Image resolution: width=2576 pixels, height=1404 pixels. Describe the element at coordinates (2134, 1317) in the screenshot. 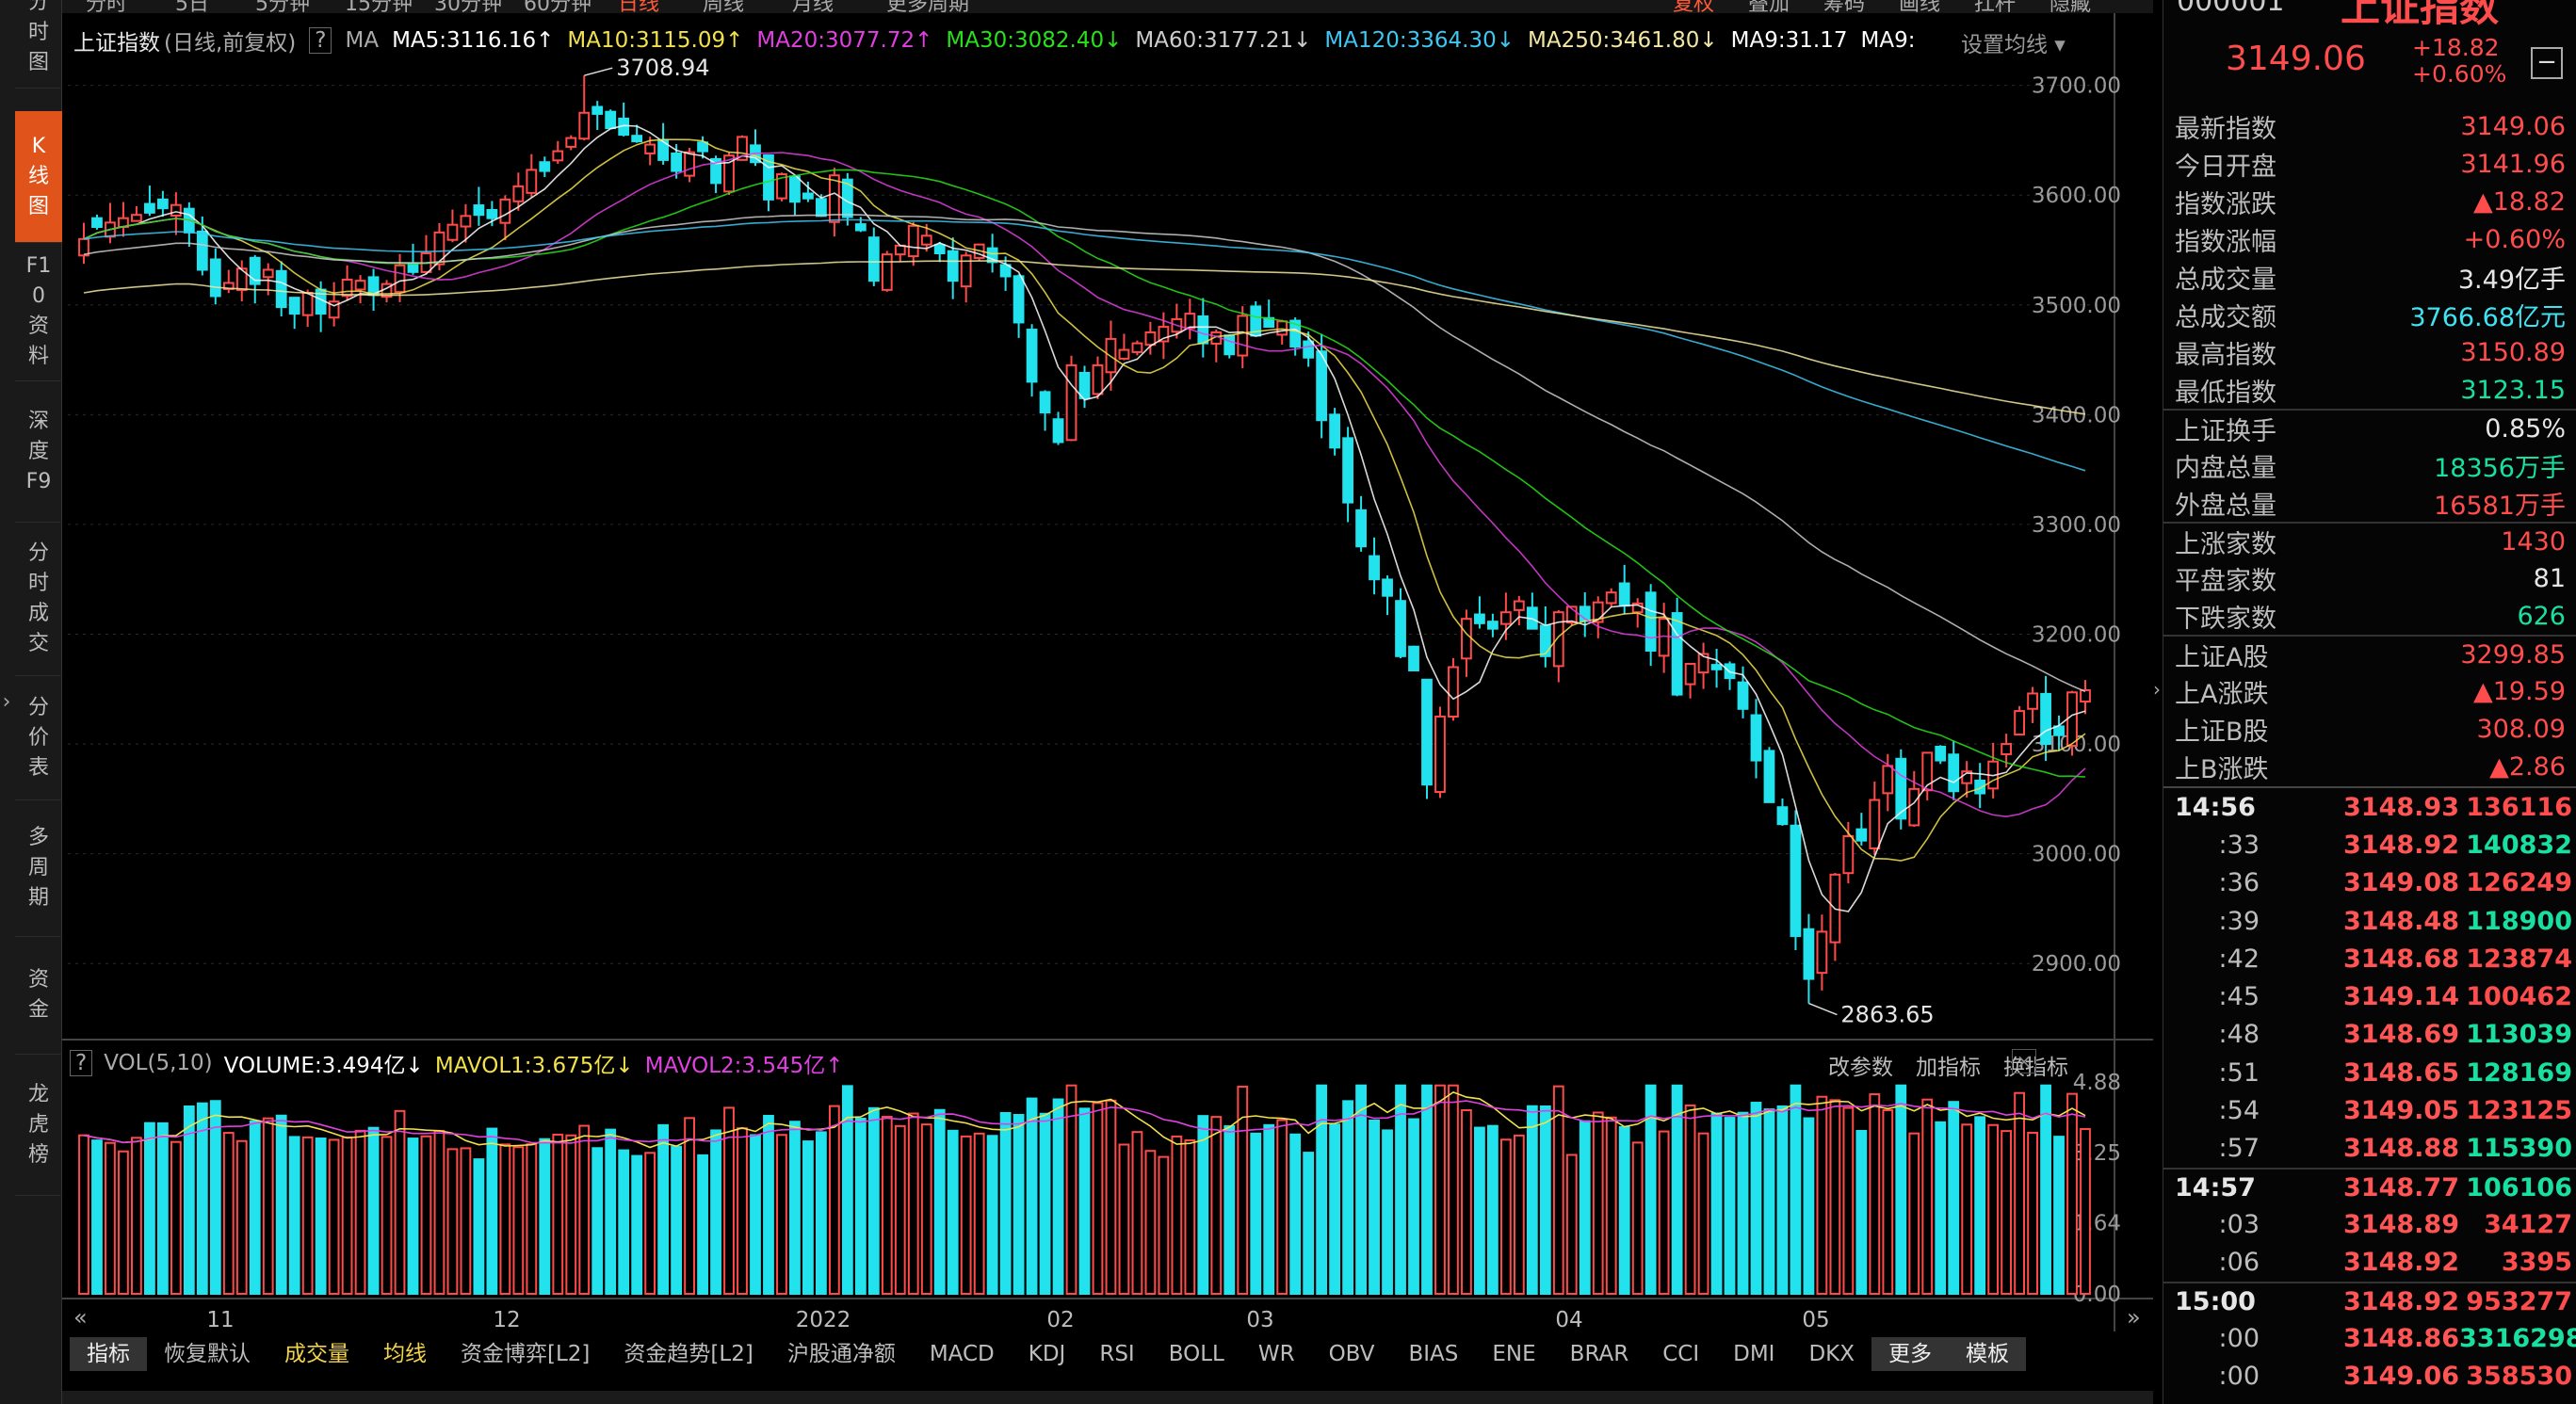

I see `scroll-right-icon: »` at that location.